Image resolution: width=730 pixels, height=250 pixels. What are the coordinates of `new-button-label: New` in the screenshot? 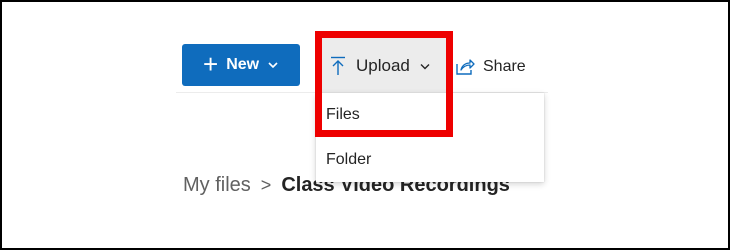 It's located at (243, 64).